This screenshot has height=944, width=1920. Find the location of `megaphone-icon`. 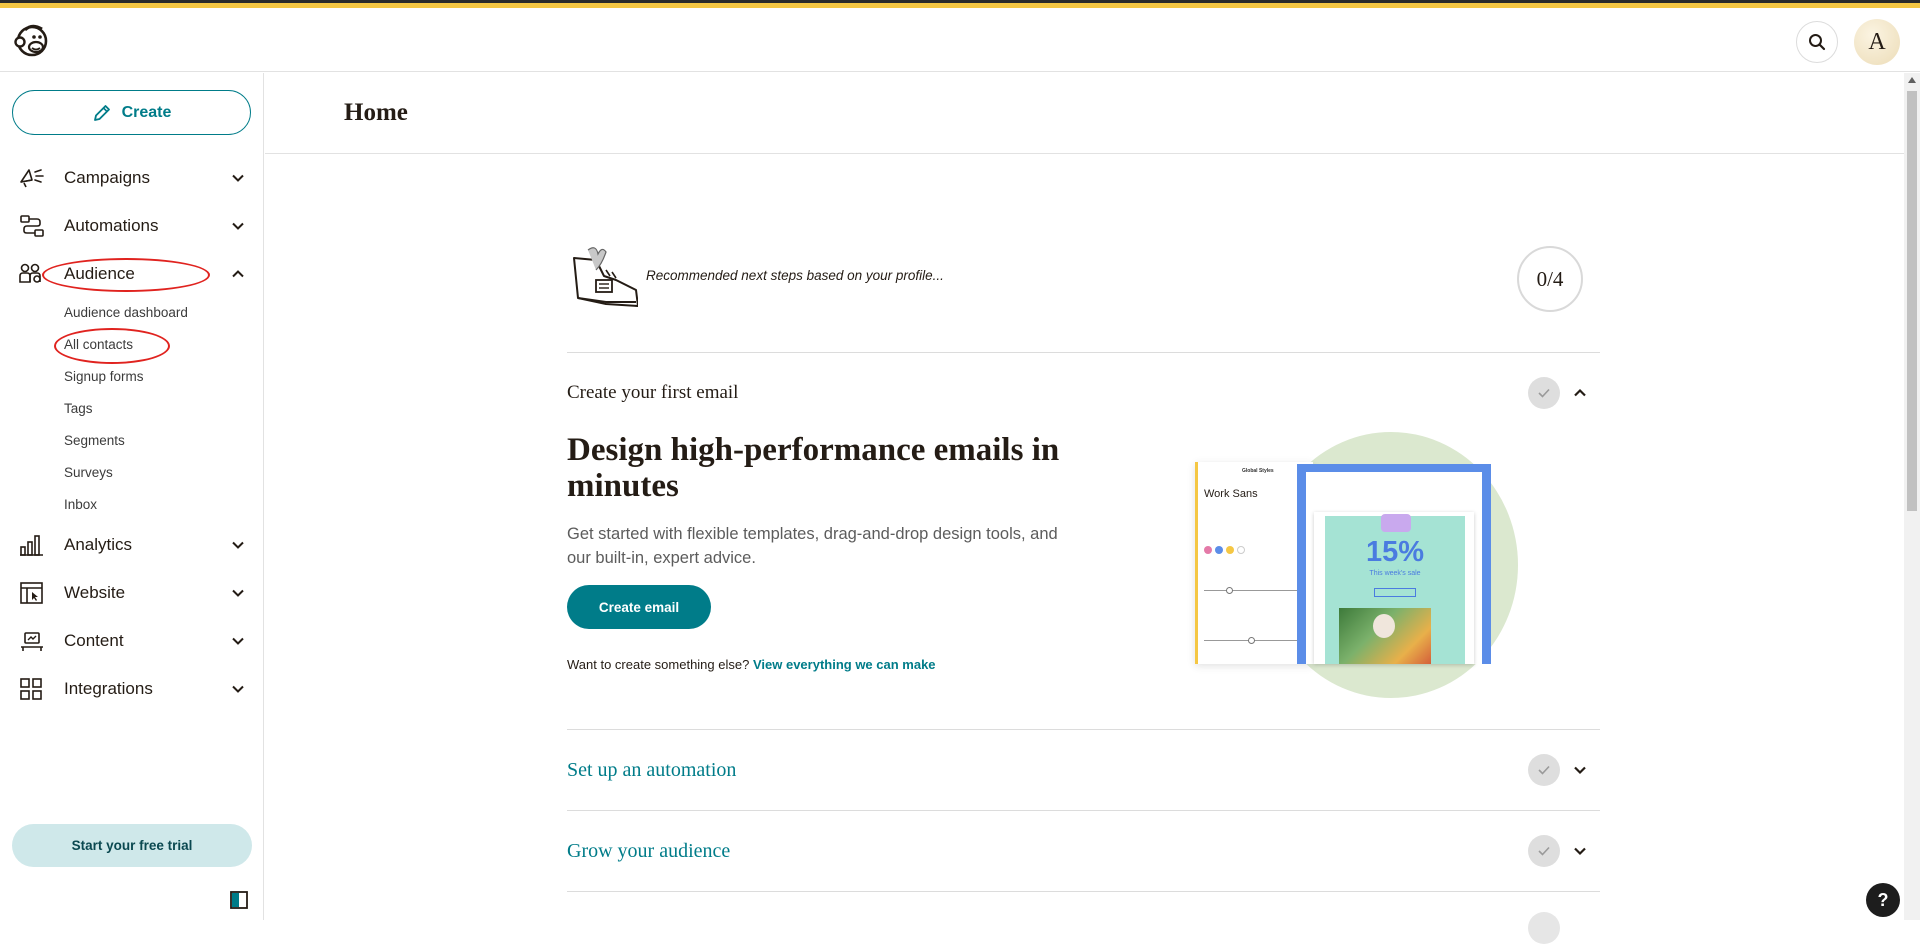

megaphone-icon is located at coordinates (32, 178).